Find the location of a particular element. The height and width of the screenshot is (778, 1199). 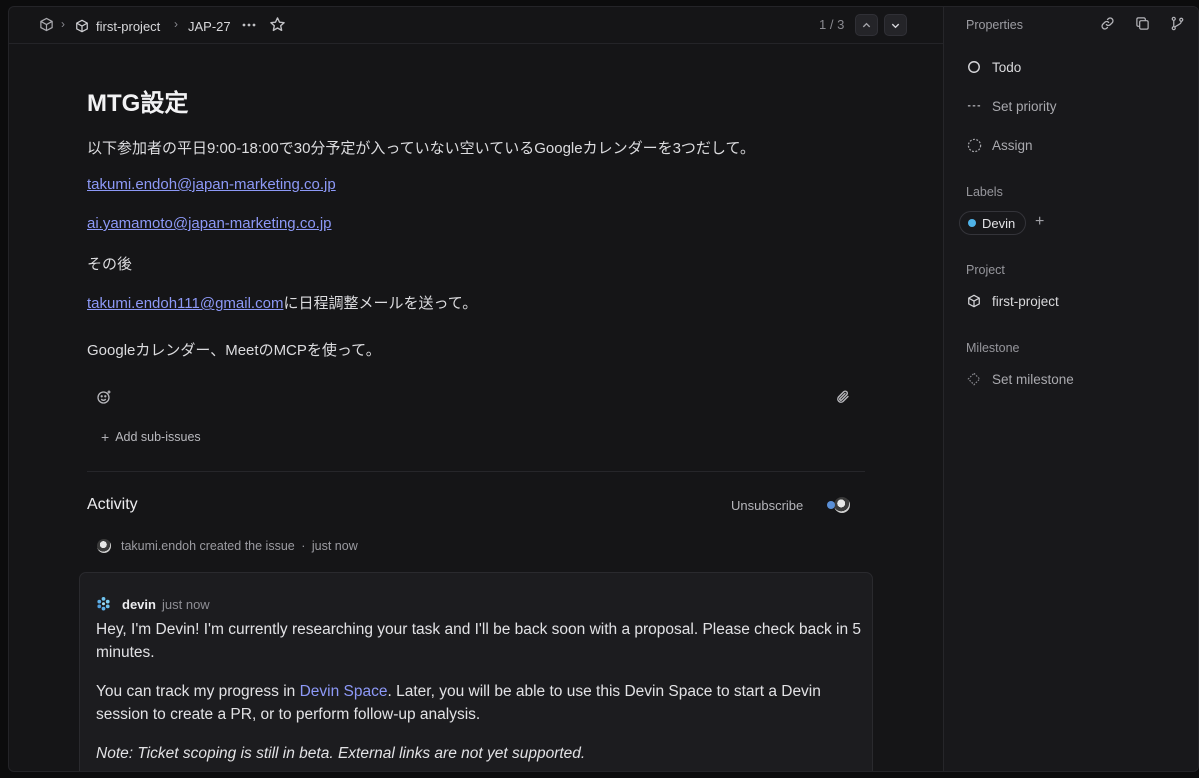

priority-property: Set priority is located at coordinates (1011, 106).